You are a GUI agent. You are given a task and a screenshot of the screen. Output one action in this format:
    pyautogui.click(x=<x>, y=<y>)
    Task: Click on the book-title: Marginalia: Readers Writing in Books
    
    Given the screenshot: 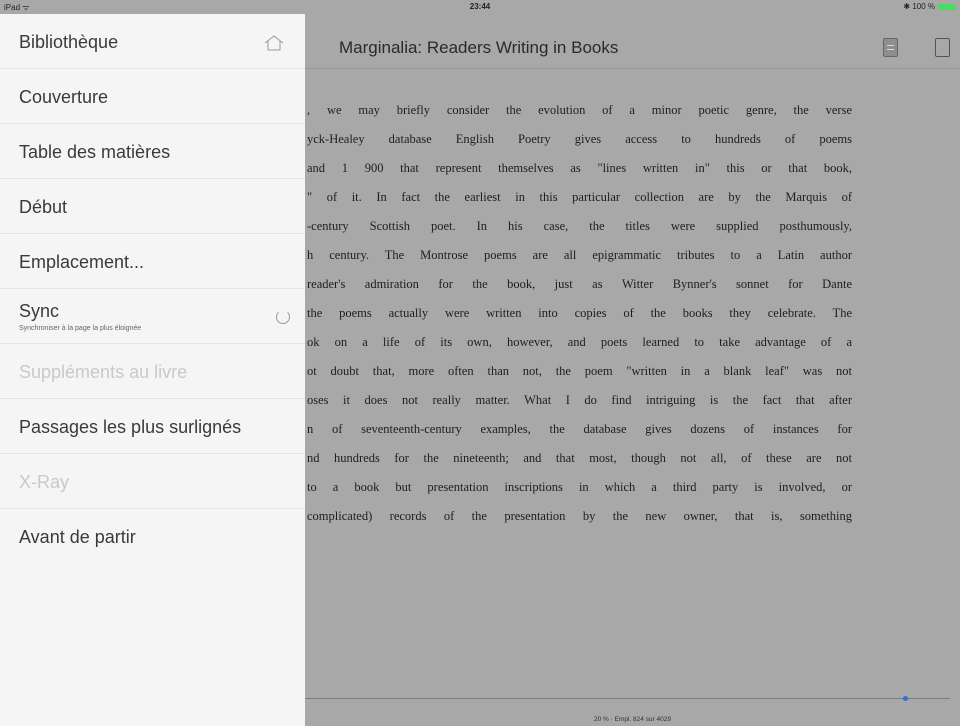 What is the action you would take?
    pyautogui.click(x=479, y=47)
    